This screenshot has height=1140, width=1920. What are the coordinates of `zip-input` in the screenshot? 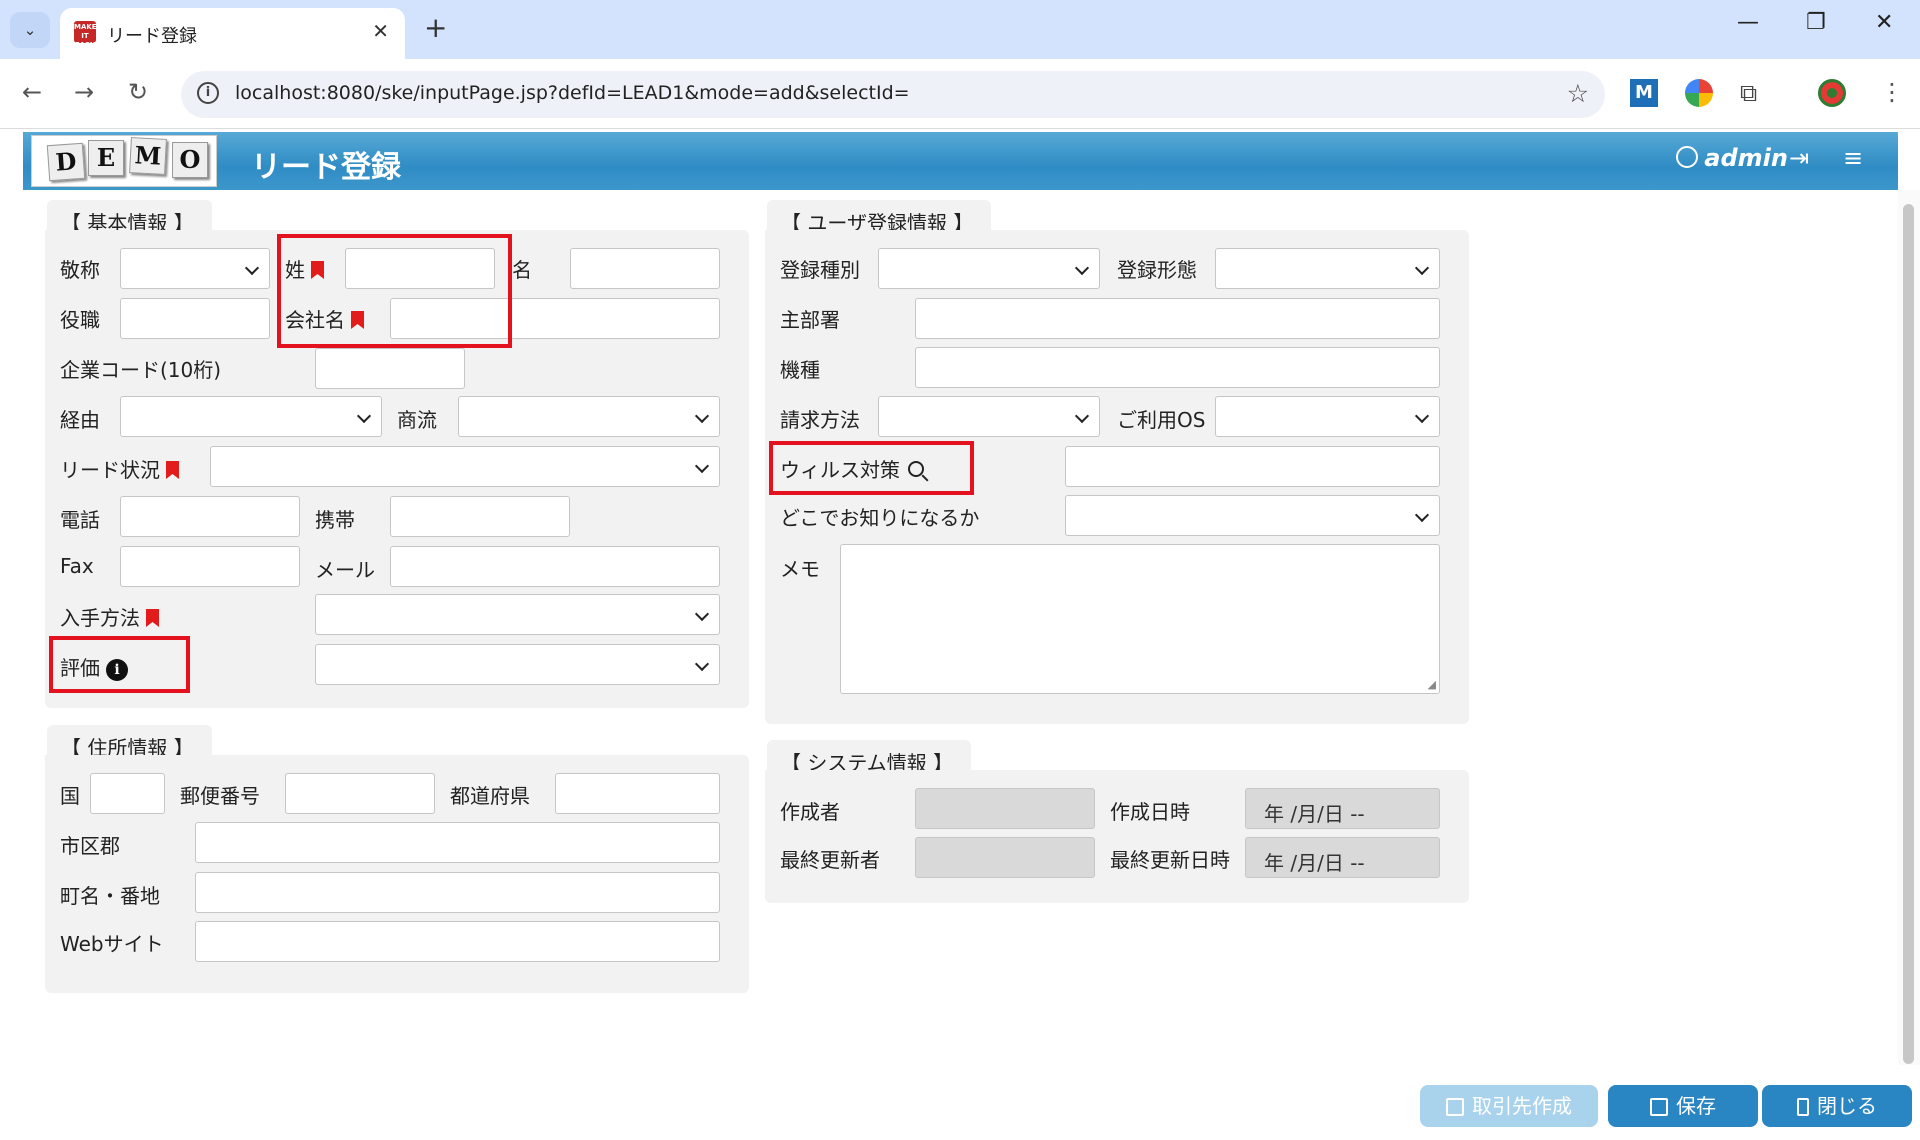 It's located at (360, 793).